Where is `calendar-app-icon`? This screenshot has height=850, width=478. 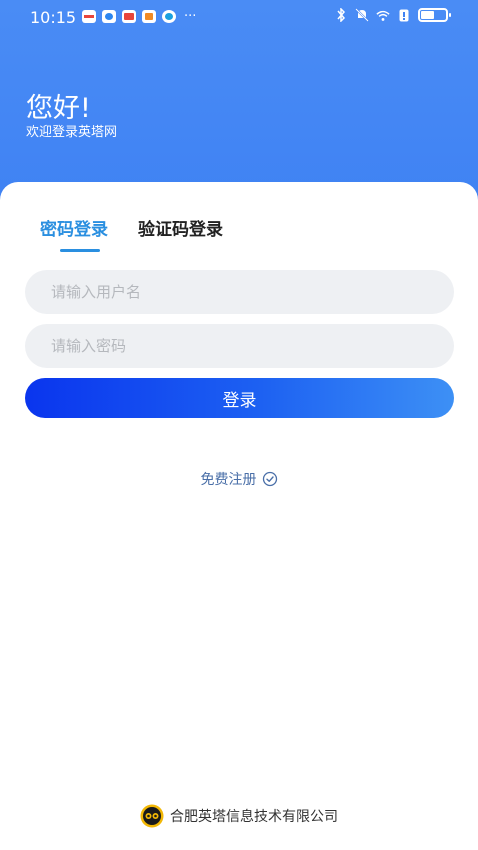
calendar-app-icon is located at coordinates (149, 16).